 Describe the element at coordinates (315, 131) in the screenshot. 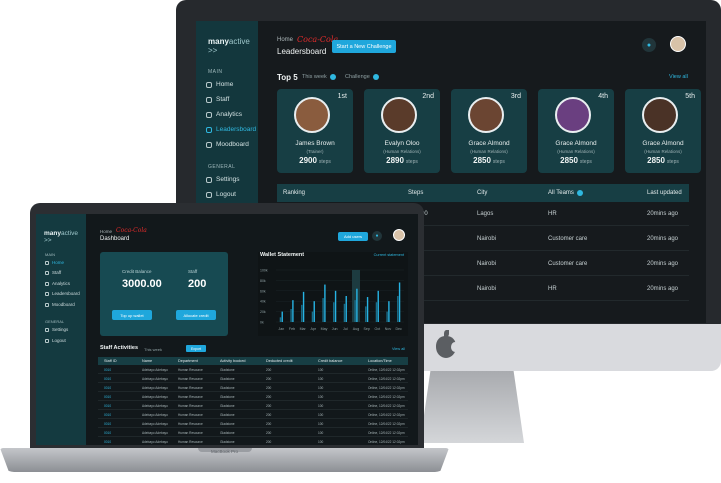

I see `leader-card: 1st James Brown (Trainer) 2900 steps` at that location.